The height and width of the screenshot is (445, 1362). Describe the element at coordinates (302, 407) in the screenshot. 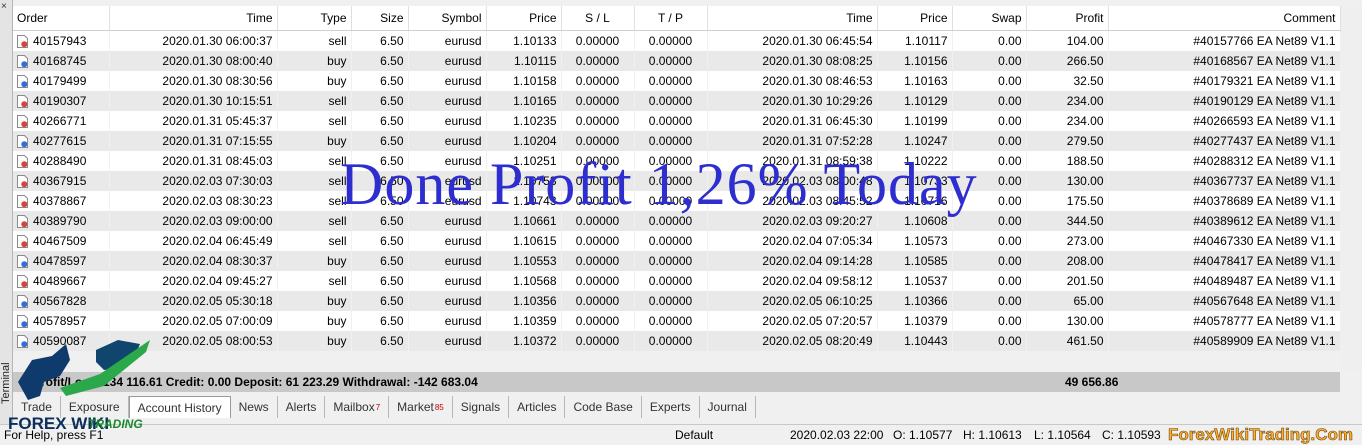

I see `tab-alerts: Alerts` at that location.